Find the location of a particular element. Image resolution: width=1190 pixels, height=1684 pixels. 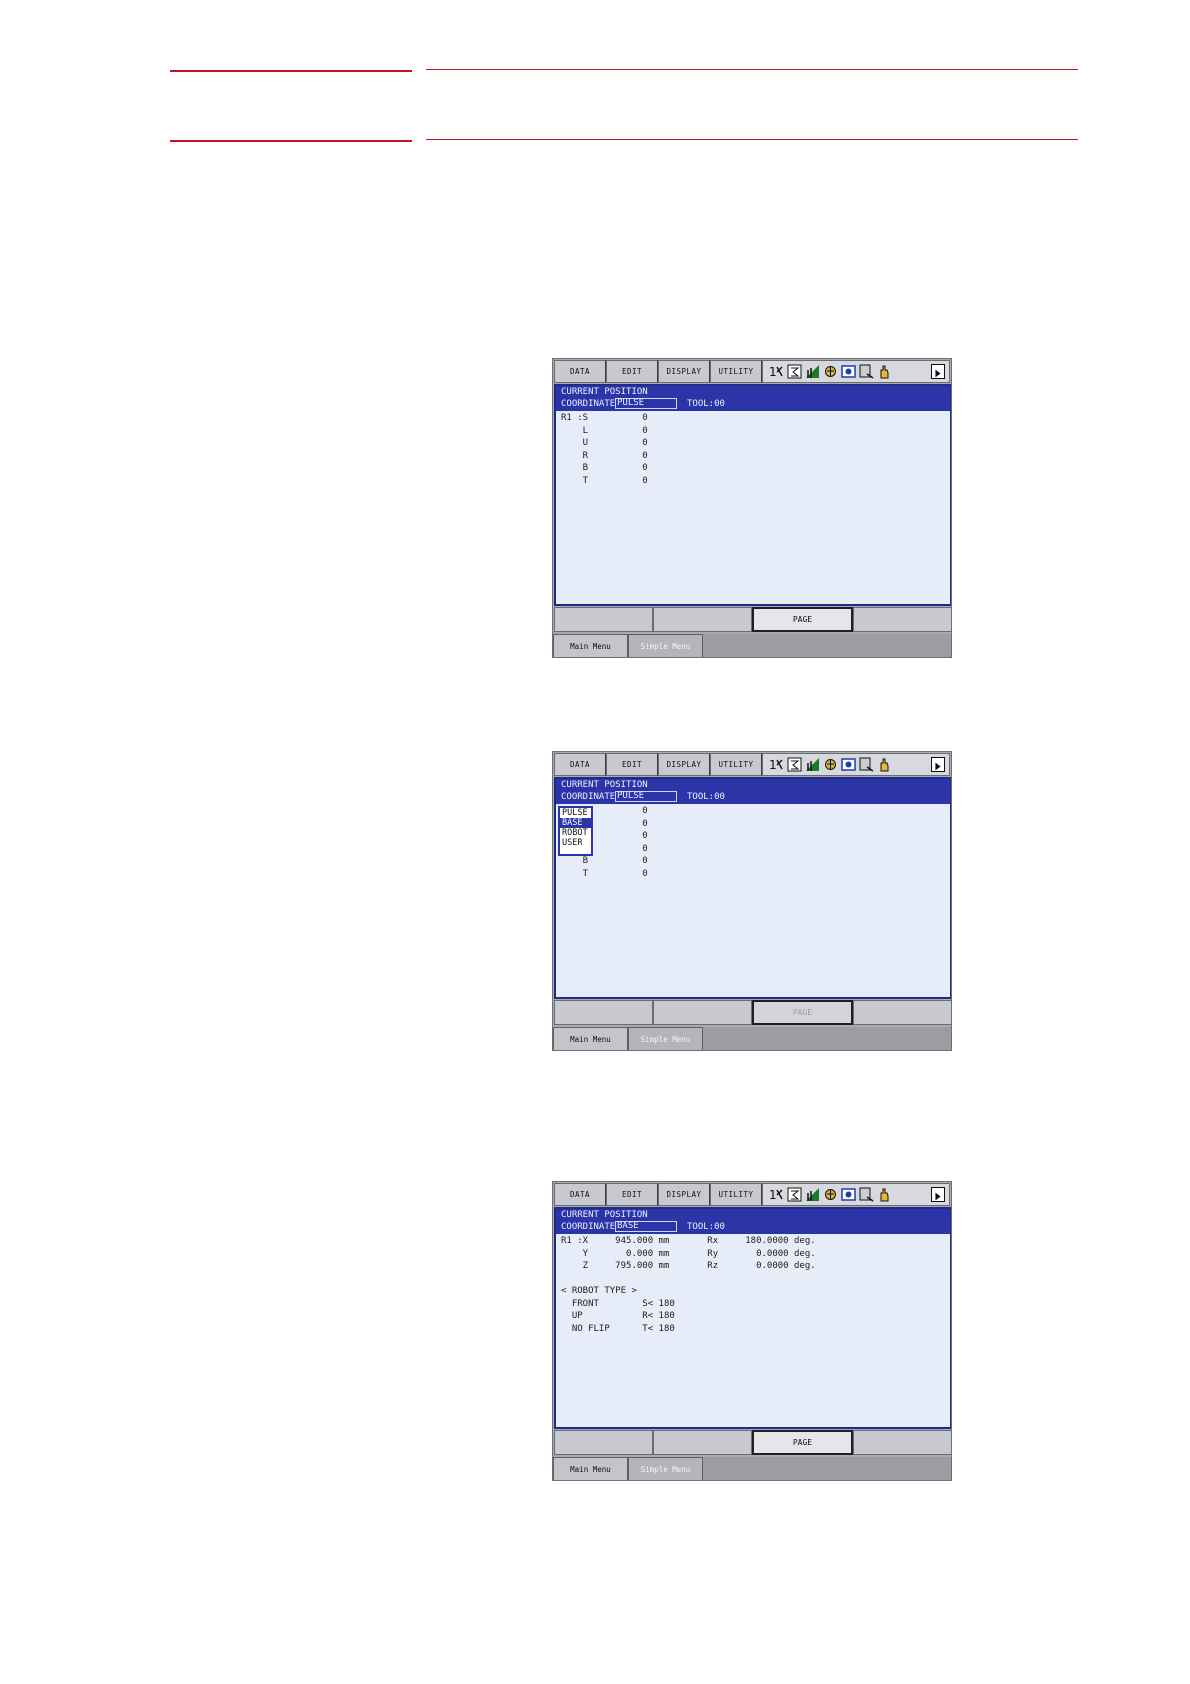

robot-type-line: NO FLIP T< 180 is located at coordinates (618, 1328).